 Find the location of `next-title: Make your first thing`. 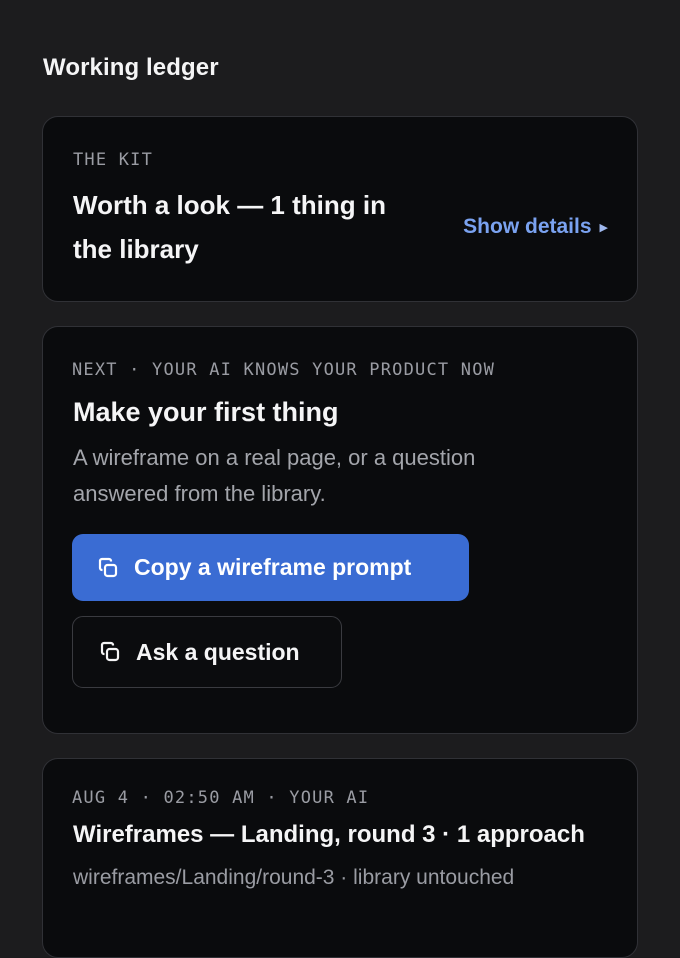

next-title: Make your first thing is located at coordinates (206, 412).